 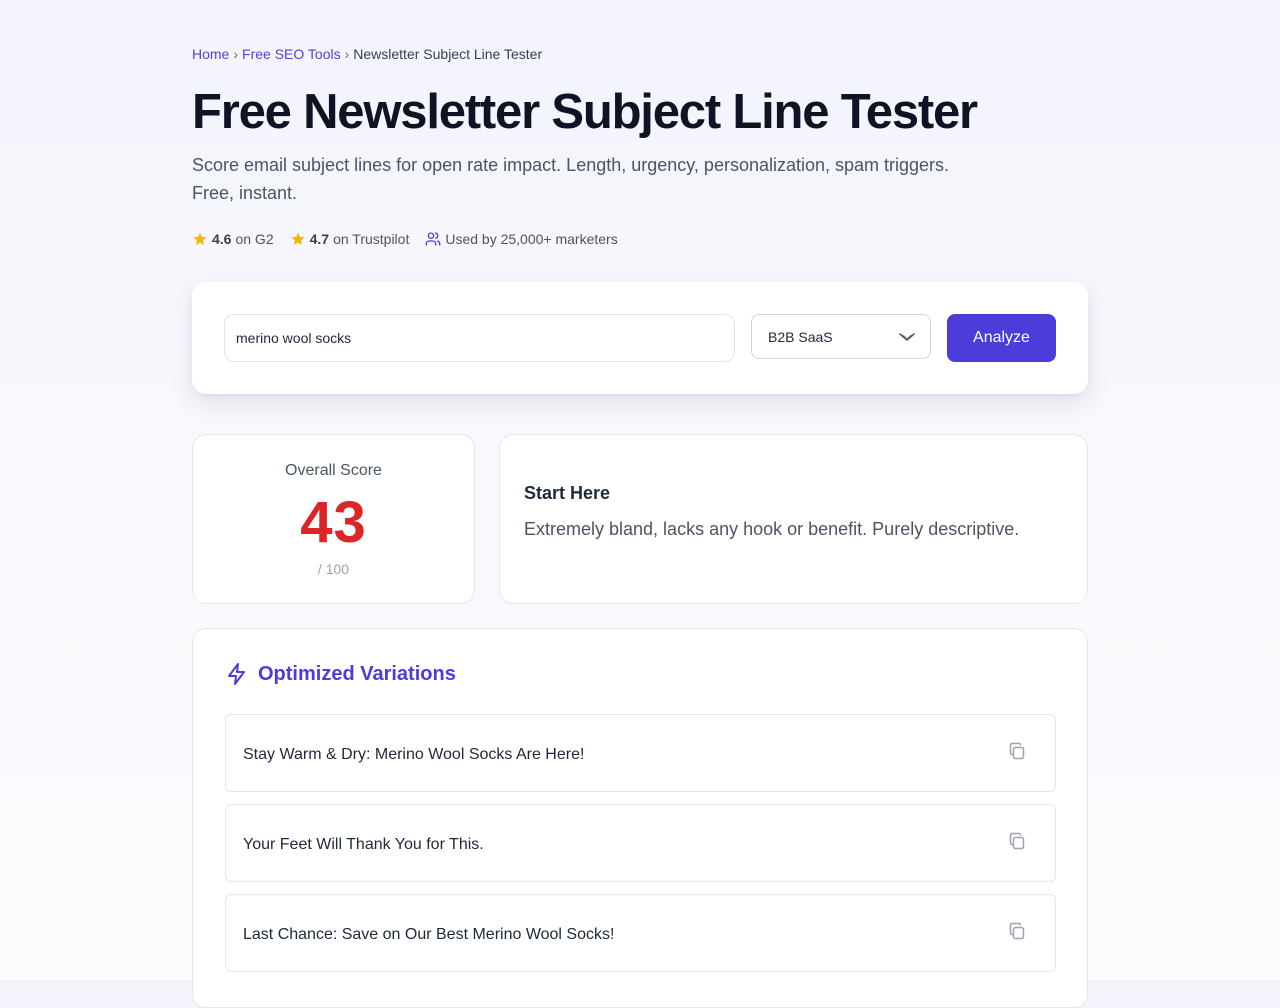 I want to click on score-card: Overall Score 43 / 100, so click(x=333, y=519).